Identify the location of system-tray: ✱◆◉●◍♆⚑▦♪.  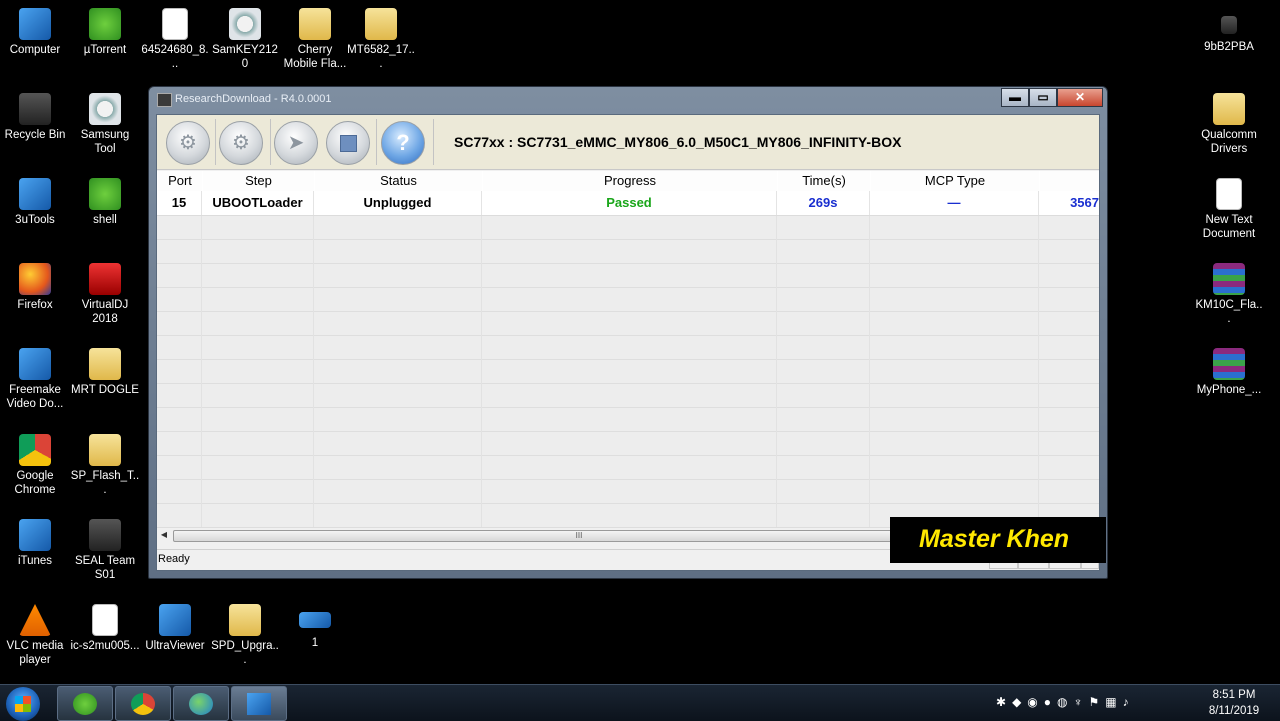
(1065, 702).